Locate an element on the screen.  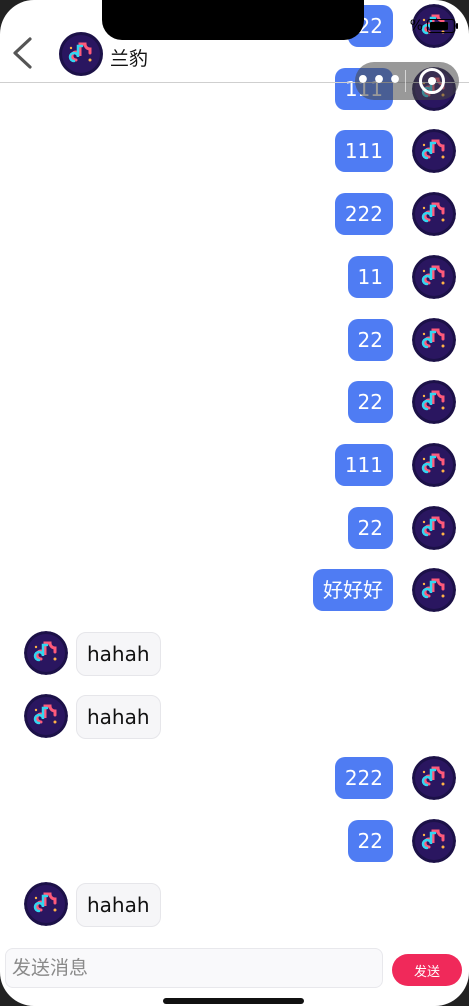
message-bubble: 11 is located at coordinates (370, 276).